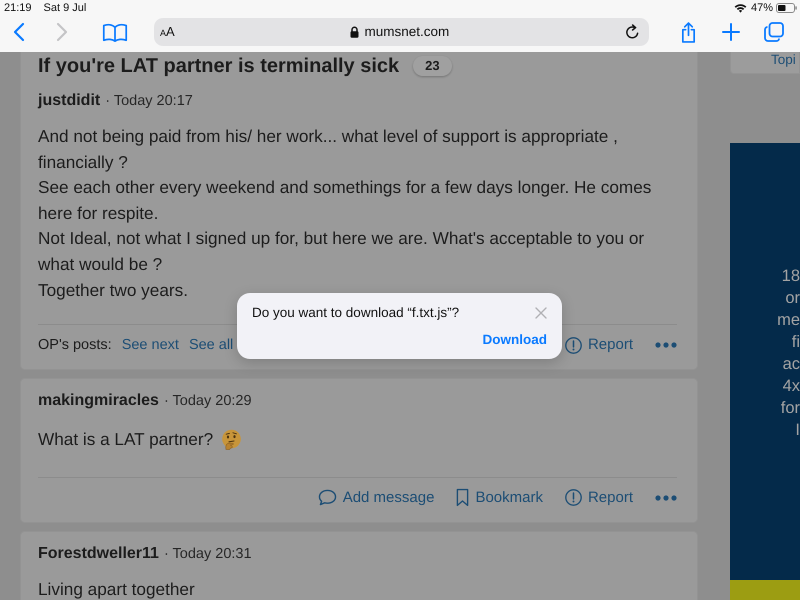 The image size is (800, 600). What do you see at coordinates (18, 8) in the screenshot?
I see `status-time: 21:19` at bounding box center [18, 8].